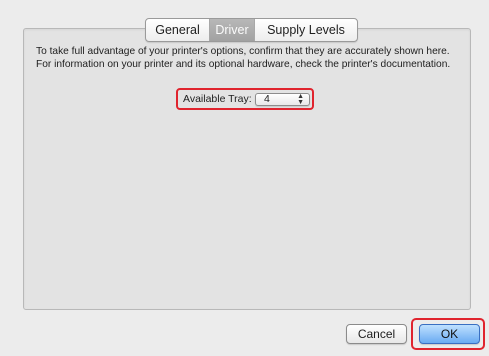 This screenshot has height=356, width=489. Describe the element at coordinates (376, 334) in the screenshot. I see `cancel-button: Cancel` at that location.